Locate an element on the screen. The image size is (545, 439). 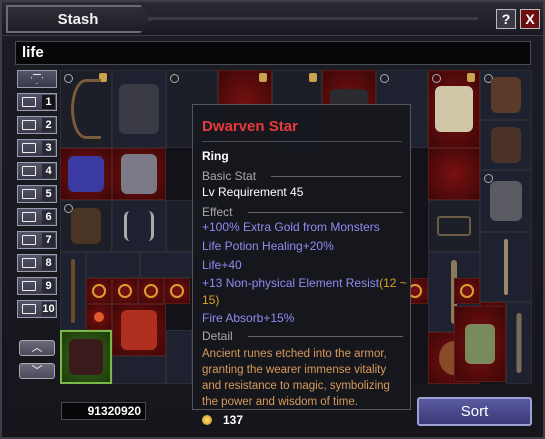
tab-3: 3 is located at coordinates (37, 148).